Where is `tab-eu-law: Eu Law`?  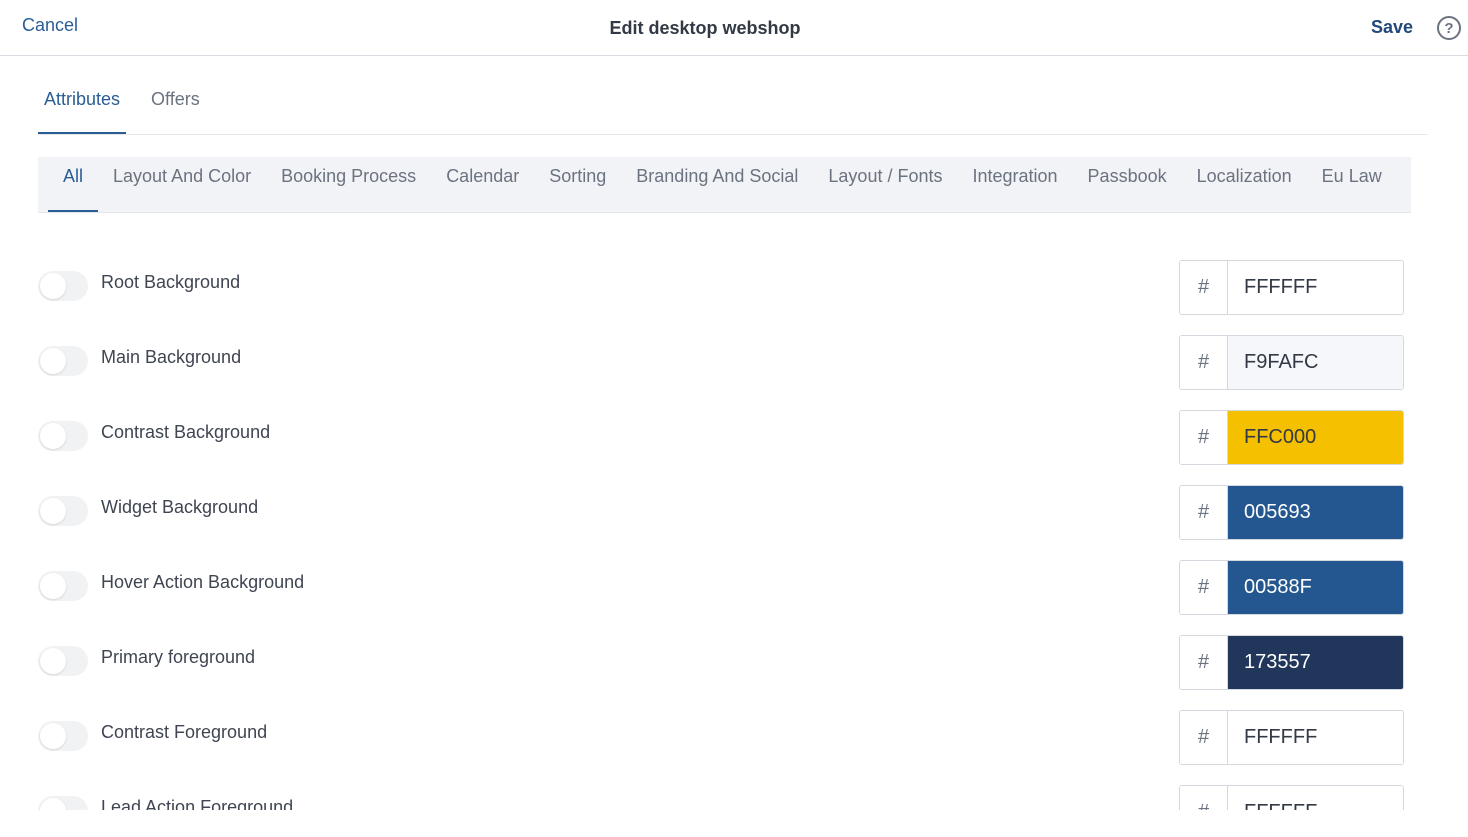 tab-eu-law: Eu Law is located at coordinates (1352, 184).